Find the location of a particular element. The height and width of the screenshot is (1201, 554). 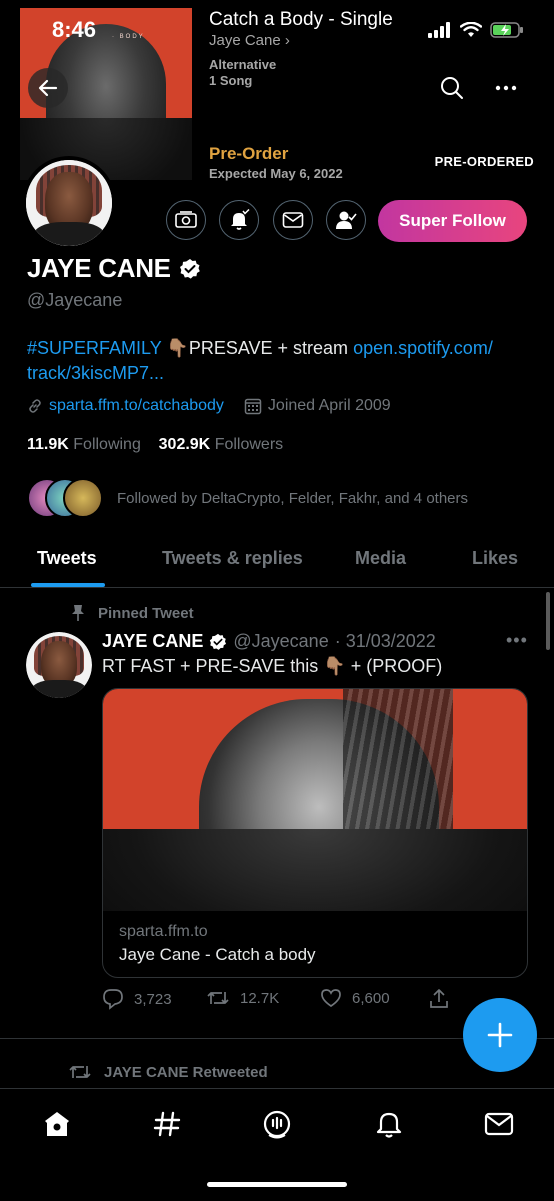

status-icons is located at coordinates (476, 30).